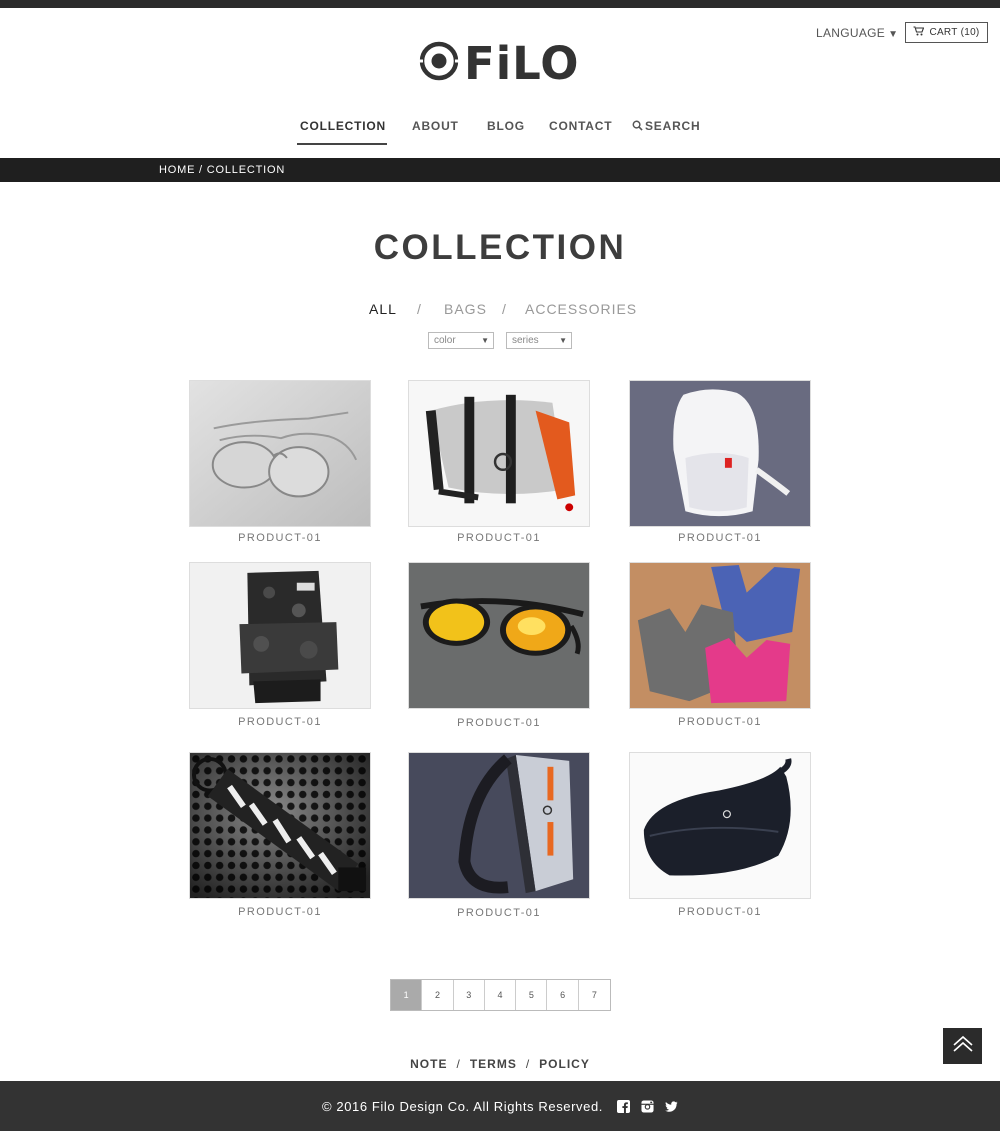  Describe the element at coordinates (525, 340) in the screenshot. I see `series-select-value: series` at that location.